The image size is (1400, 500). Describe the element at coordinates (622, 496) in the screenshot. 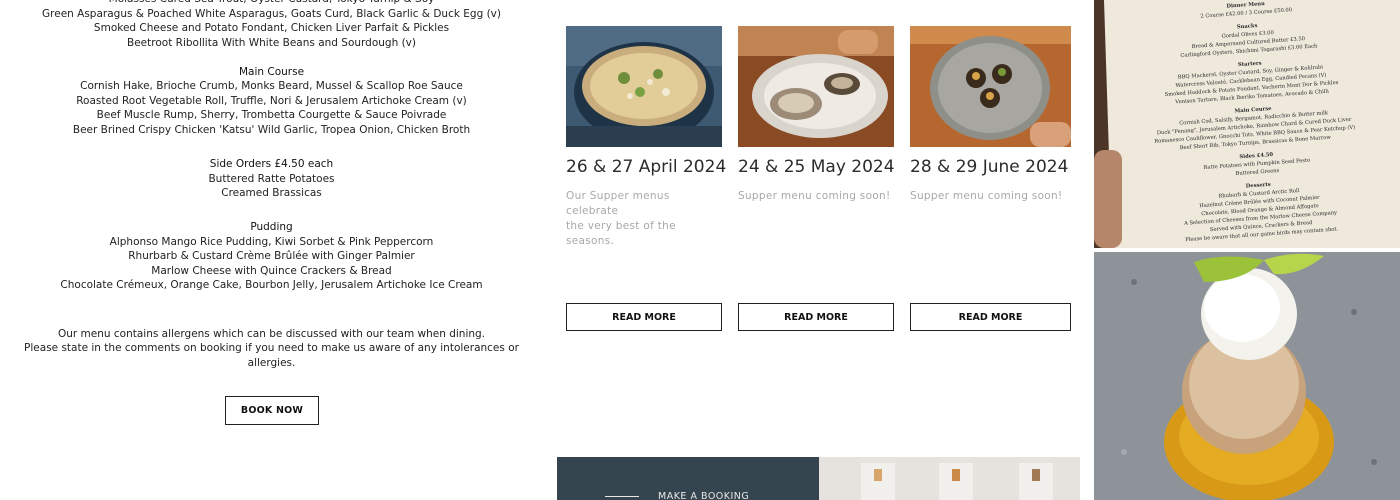

I see `divider-line` at that location.